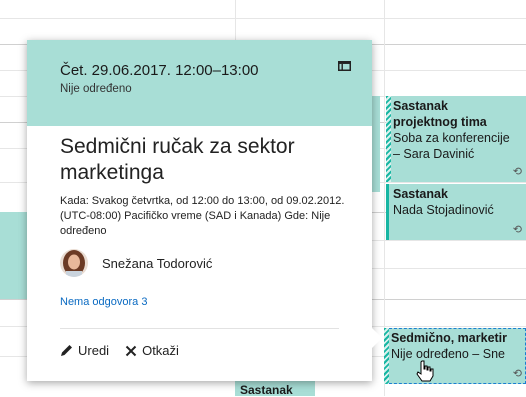 The image size is (526, 397). I want to click on event-location: Nije određeno – Sne, so click(448, 354).